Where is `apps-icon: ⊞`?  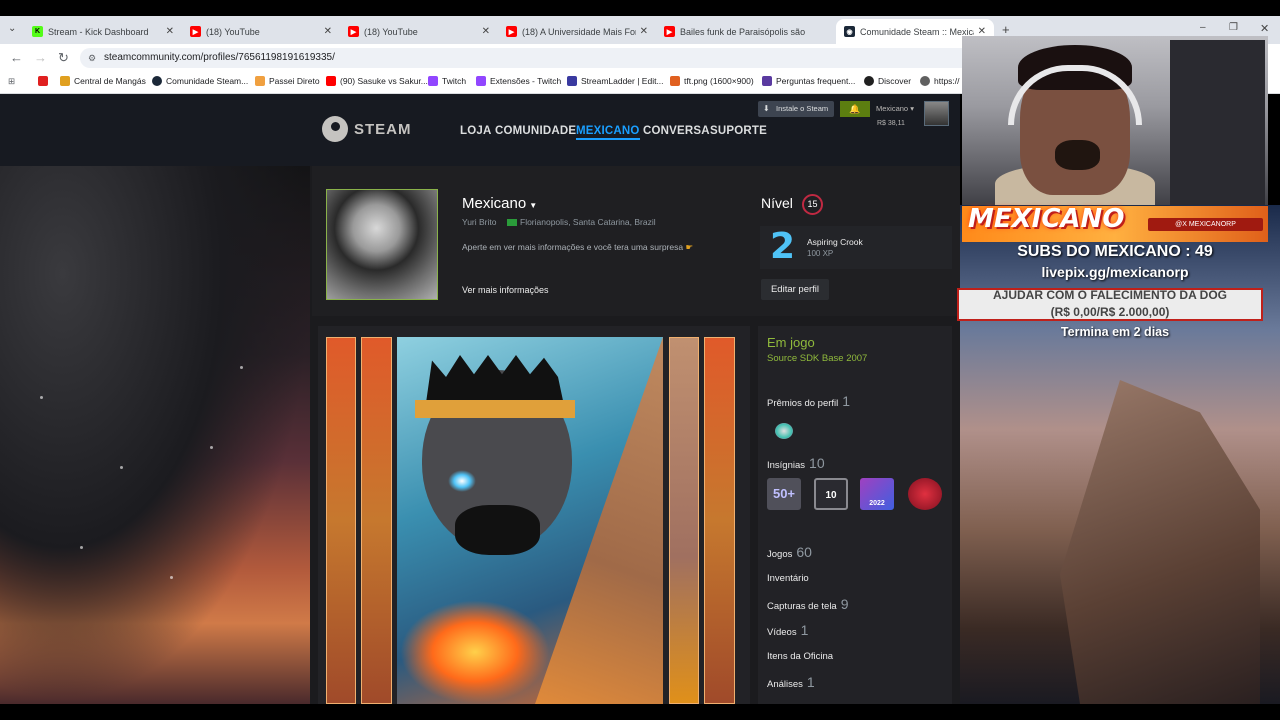
apps-icon: ⊞ is located at coordinates (11, 81).